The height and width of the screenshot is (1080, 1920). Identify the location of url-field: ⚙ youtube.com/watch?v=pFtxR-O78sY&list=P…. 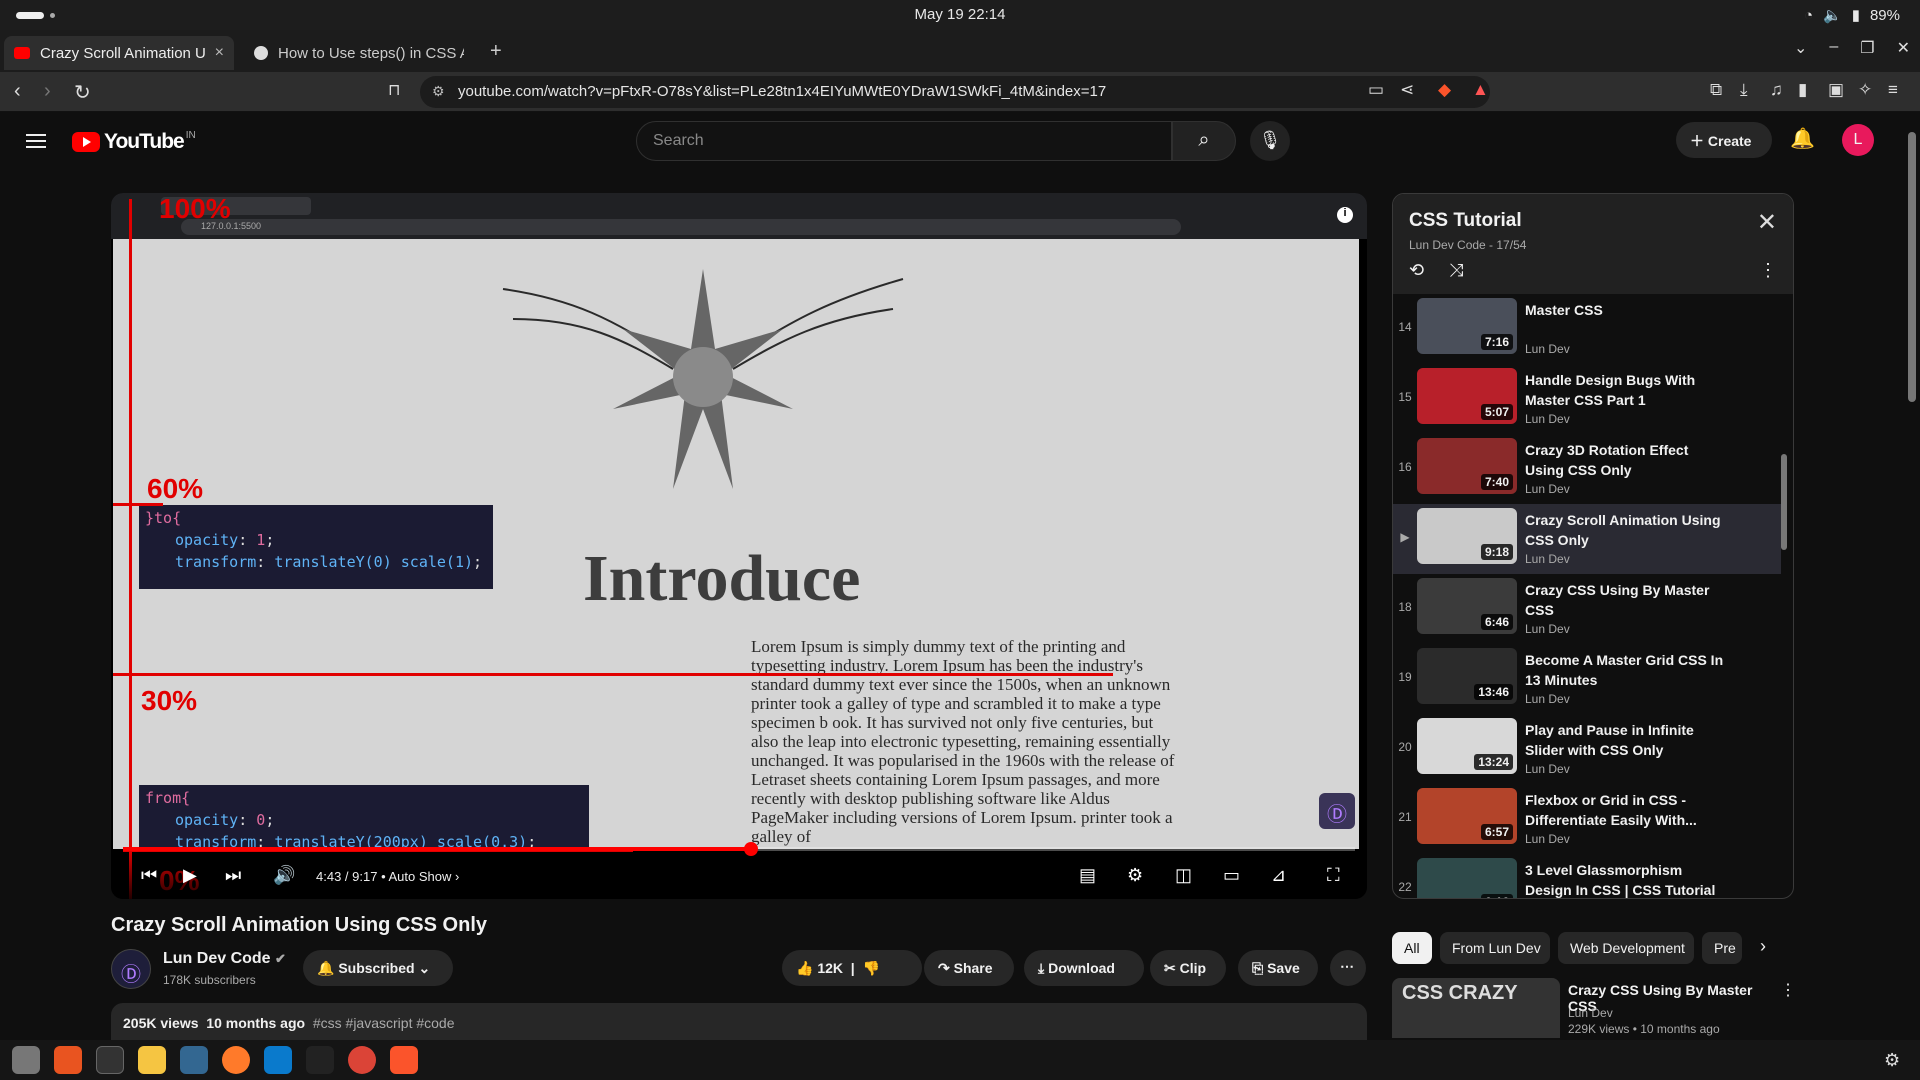
(955, 92).